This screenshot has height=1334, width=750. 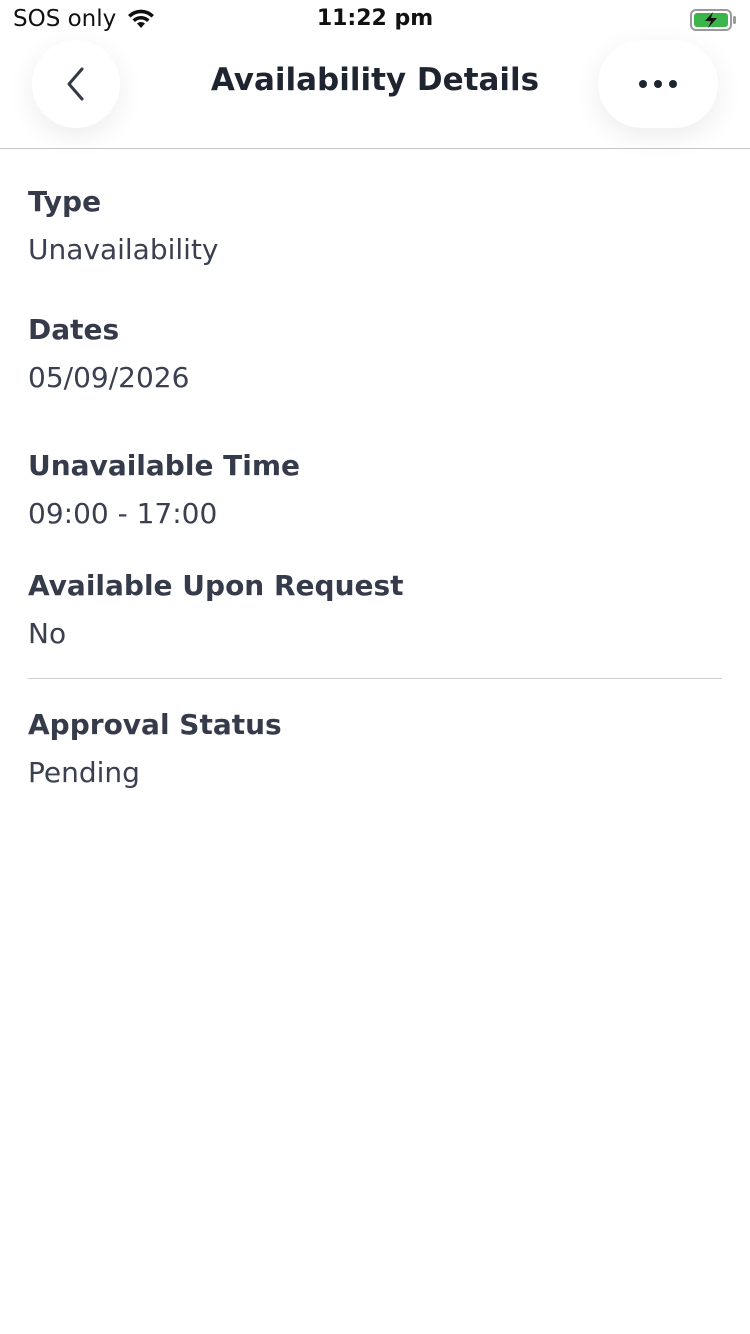 What do you see at coordinates (375, 80) in the screenshot?
I see `page-title: Availability Details` at bounding box center [375, 80].